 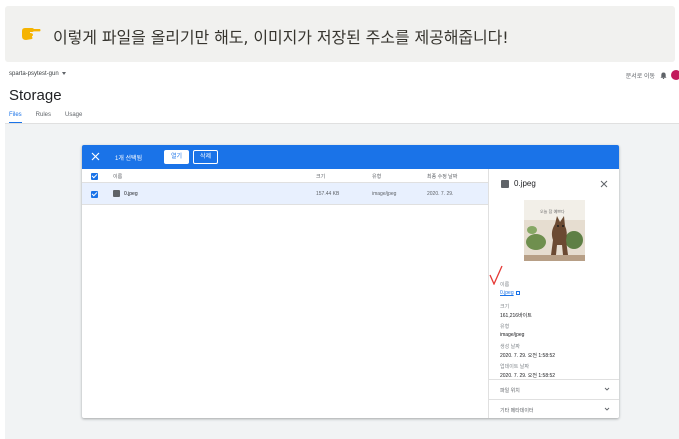 What do you see at coordinates (554, 389) in the screenshot?
I see `file-location-accordion: 파일 위치` at bounding box center [554, 389].